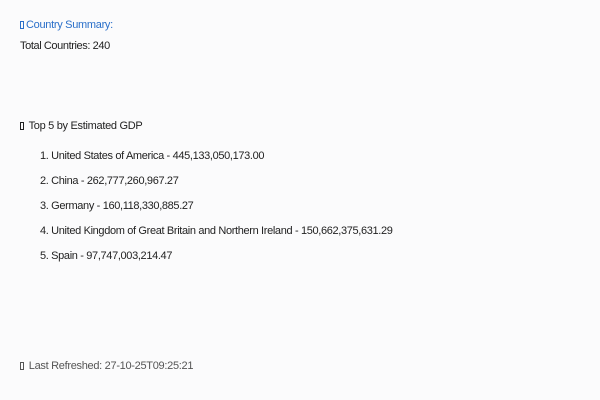  I want to click on gdp-list-item: 5. Spain - 97,747,003,214.47, so click(106, 256).